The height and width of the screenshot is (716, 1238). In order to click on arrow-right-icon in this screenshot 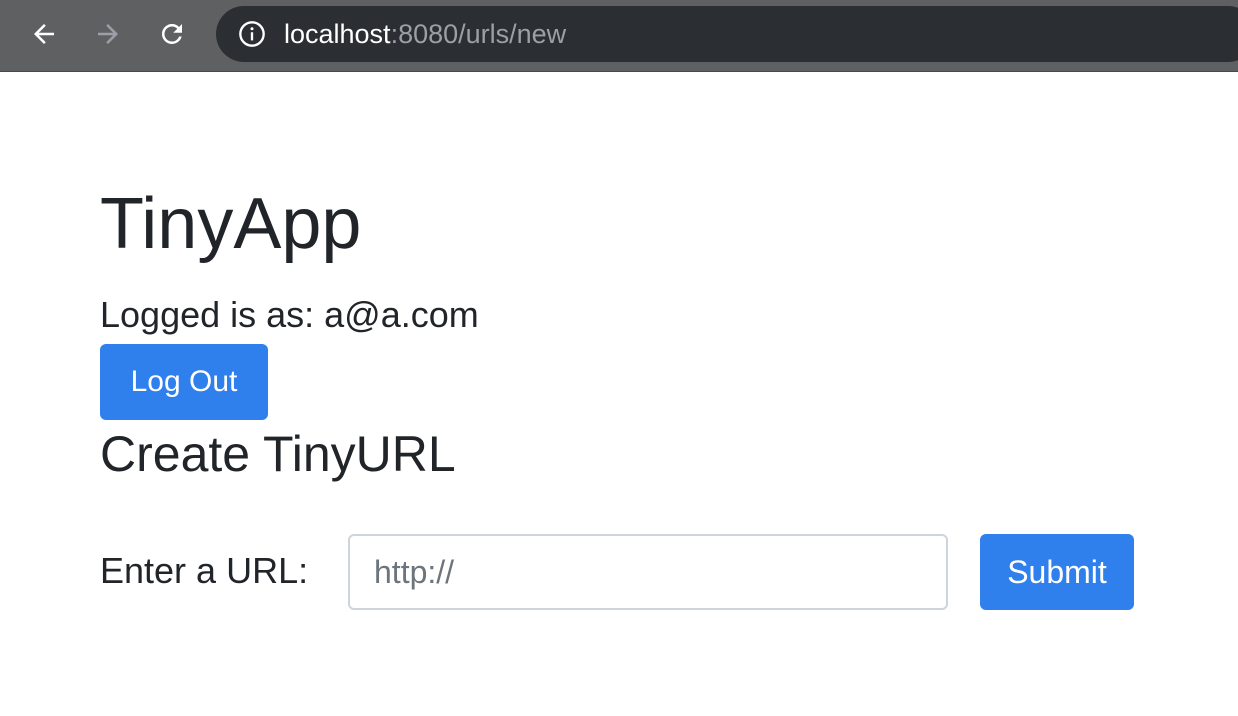, I will do `click(108, 34)`.